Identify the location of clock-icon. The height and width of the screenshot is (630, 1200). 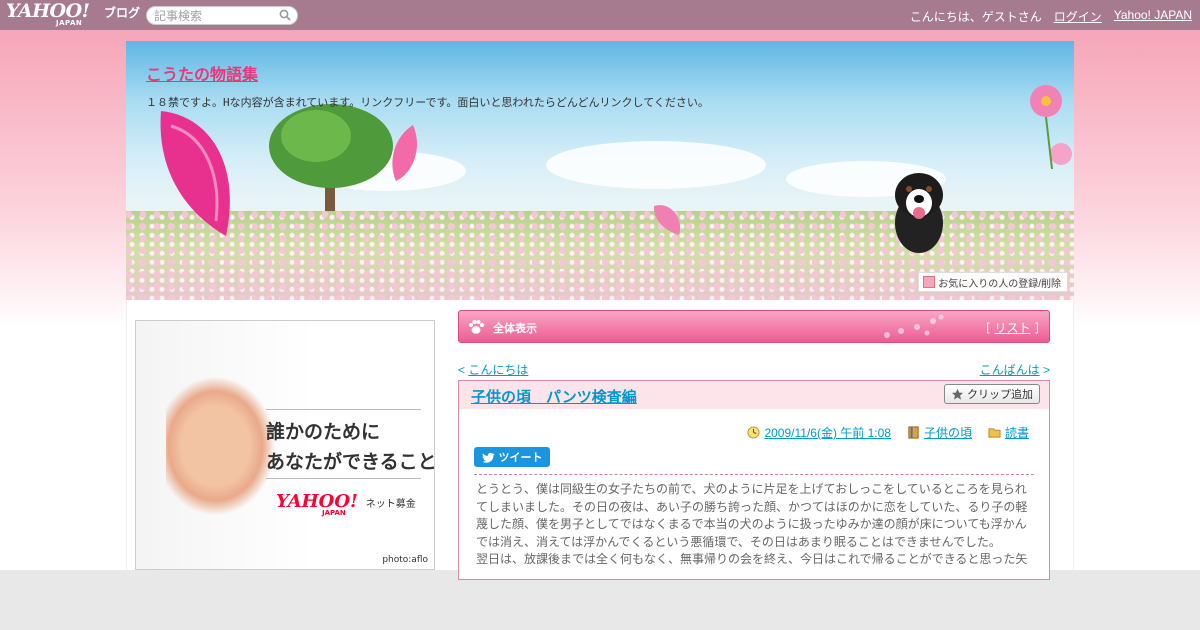
(753, 432).